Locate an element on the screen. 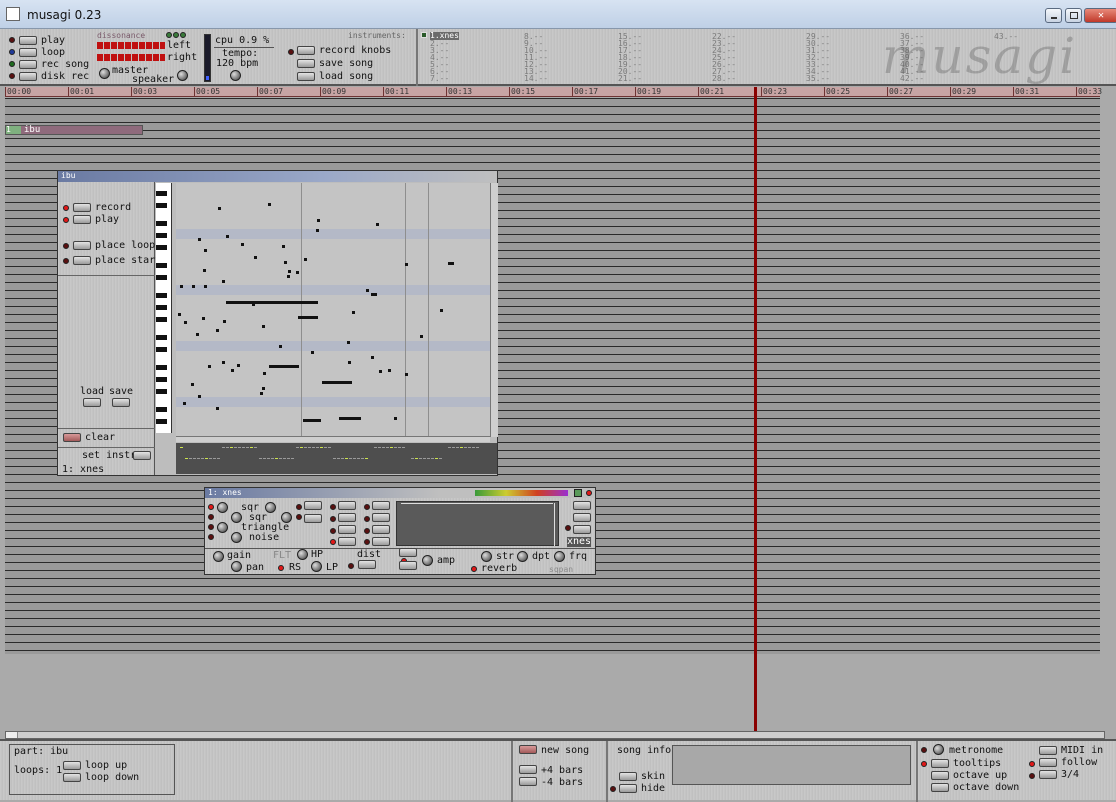 This screenshot has width=1116, height=802. song-hscroll-thumb is located at coordinates (12, 735).